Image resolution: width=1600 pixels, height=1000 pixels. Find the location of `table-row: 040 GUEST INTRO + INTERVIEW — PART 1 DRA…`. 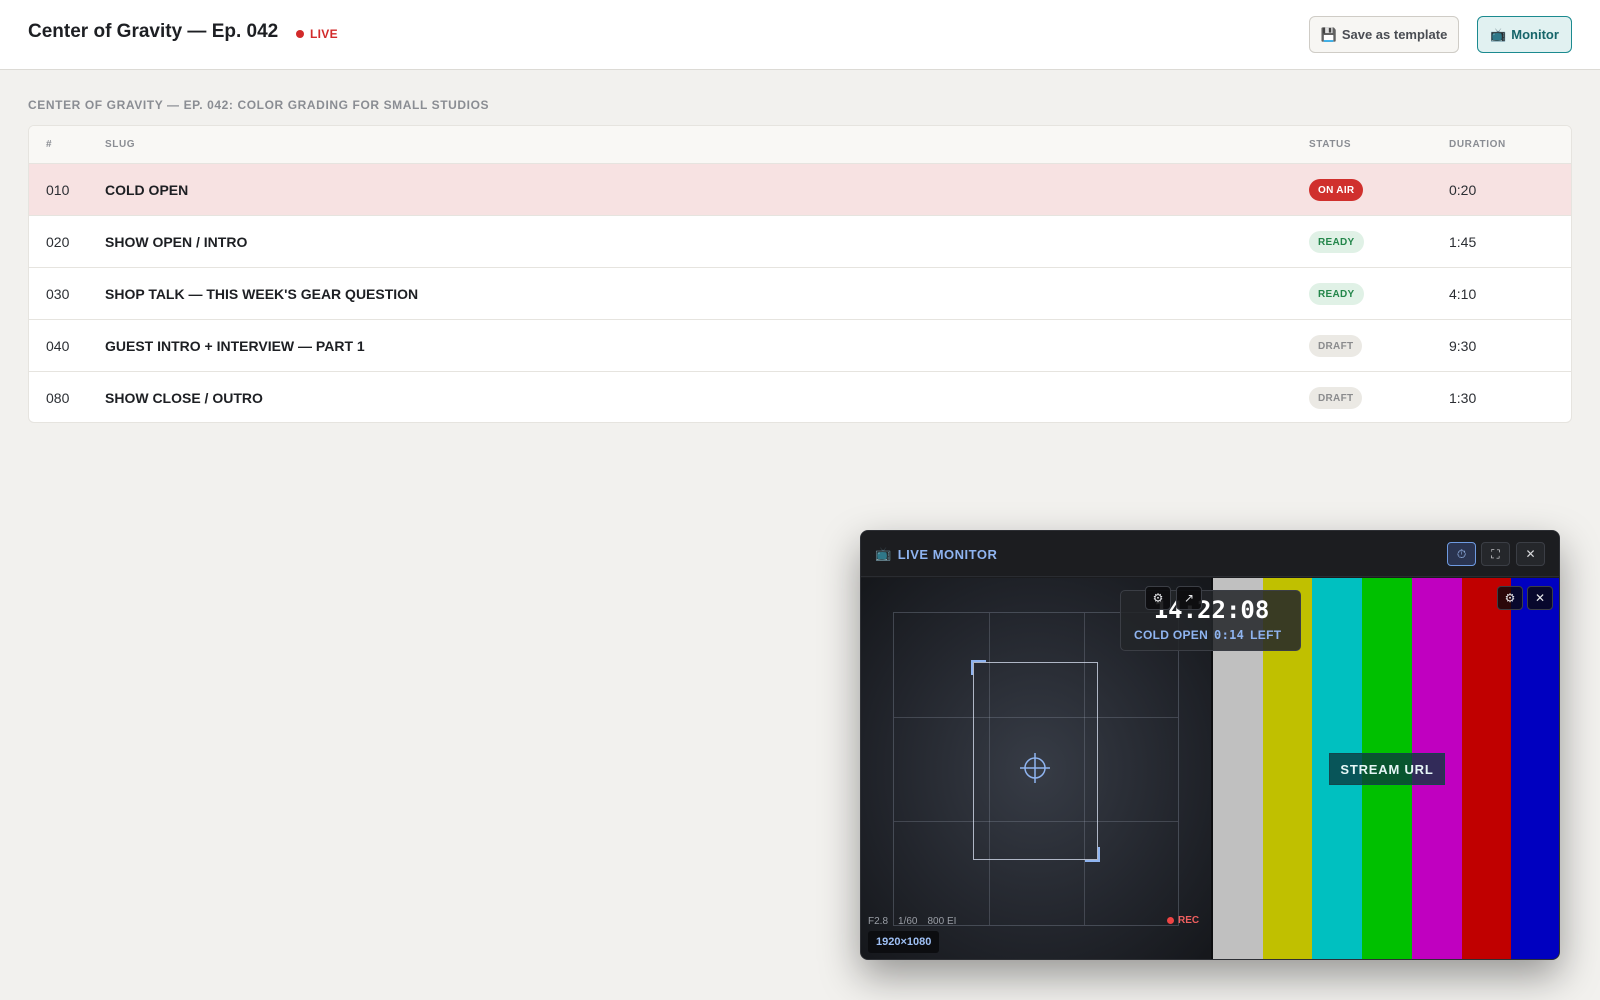

table-row: 040 GUEST INTRO + INTERVIEW — PART 1 DRA… is located at coordinates (800, 346).